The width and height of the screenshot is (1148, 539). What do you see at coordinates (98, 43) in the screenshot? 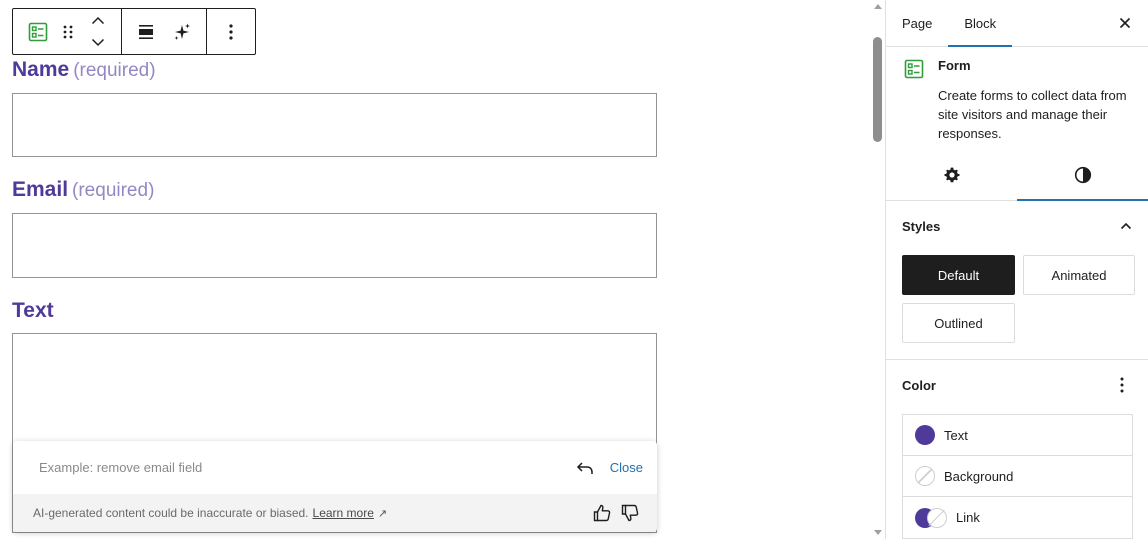
I see `move-down-icon` at bounding box center [98, 43].